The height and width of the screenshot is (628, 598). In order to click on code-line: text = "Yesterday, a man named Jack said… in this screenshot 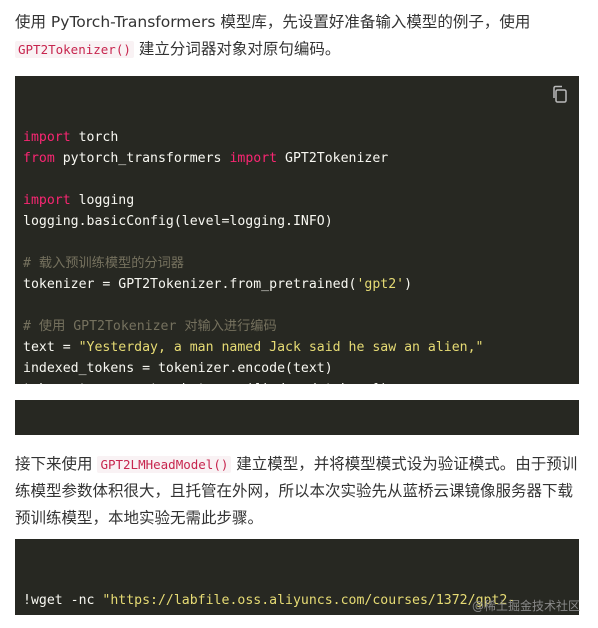, I will do `click(297, 347)`.